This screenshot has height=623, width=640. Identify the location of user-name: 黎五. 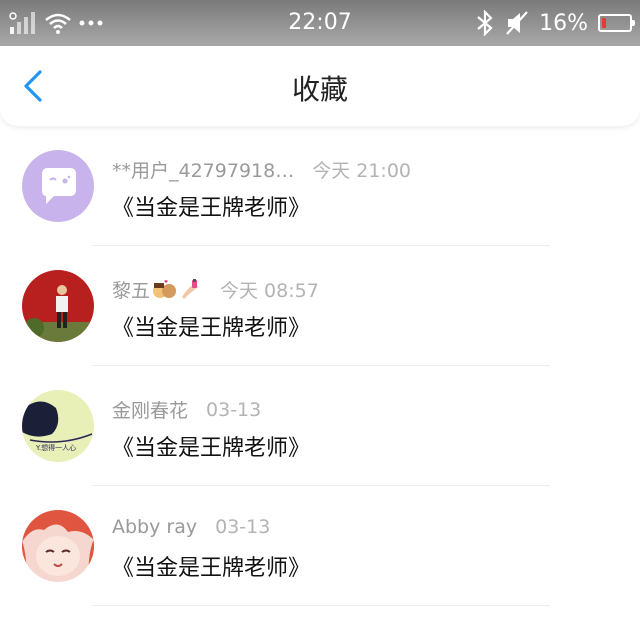
(131, 291).